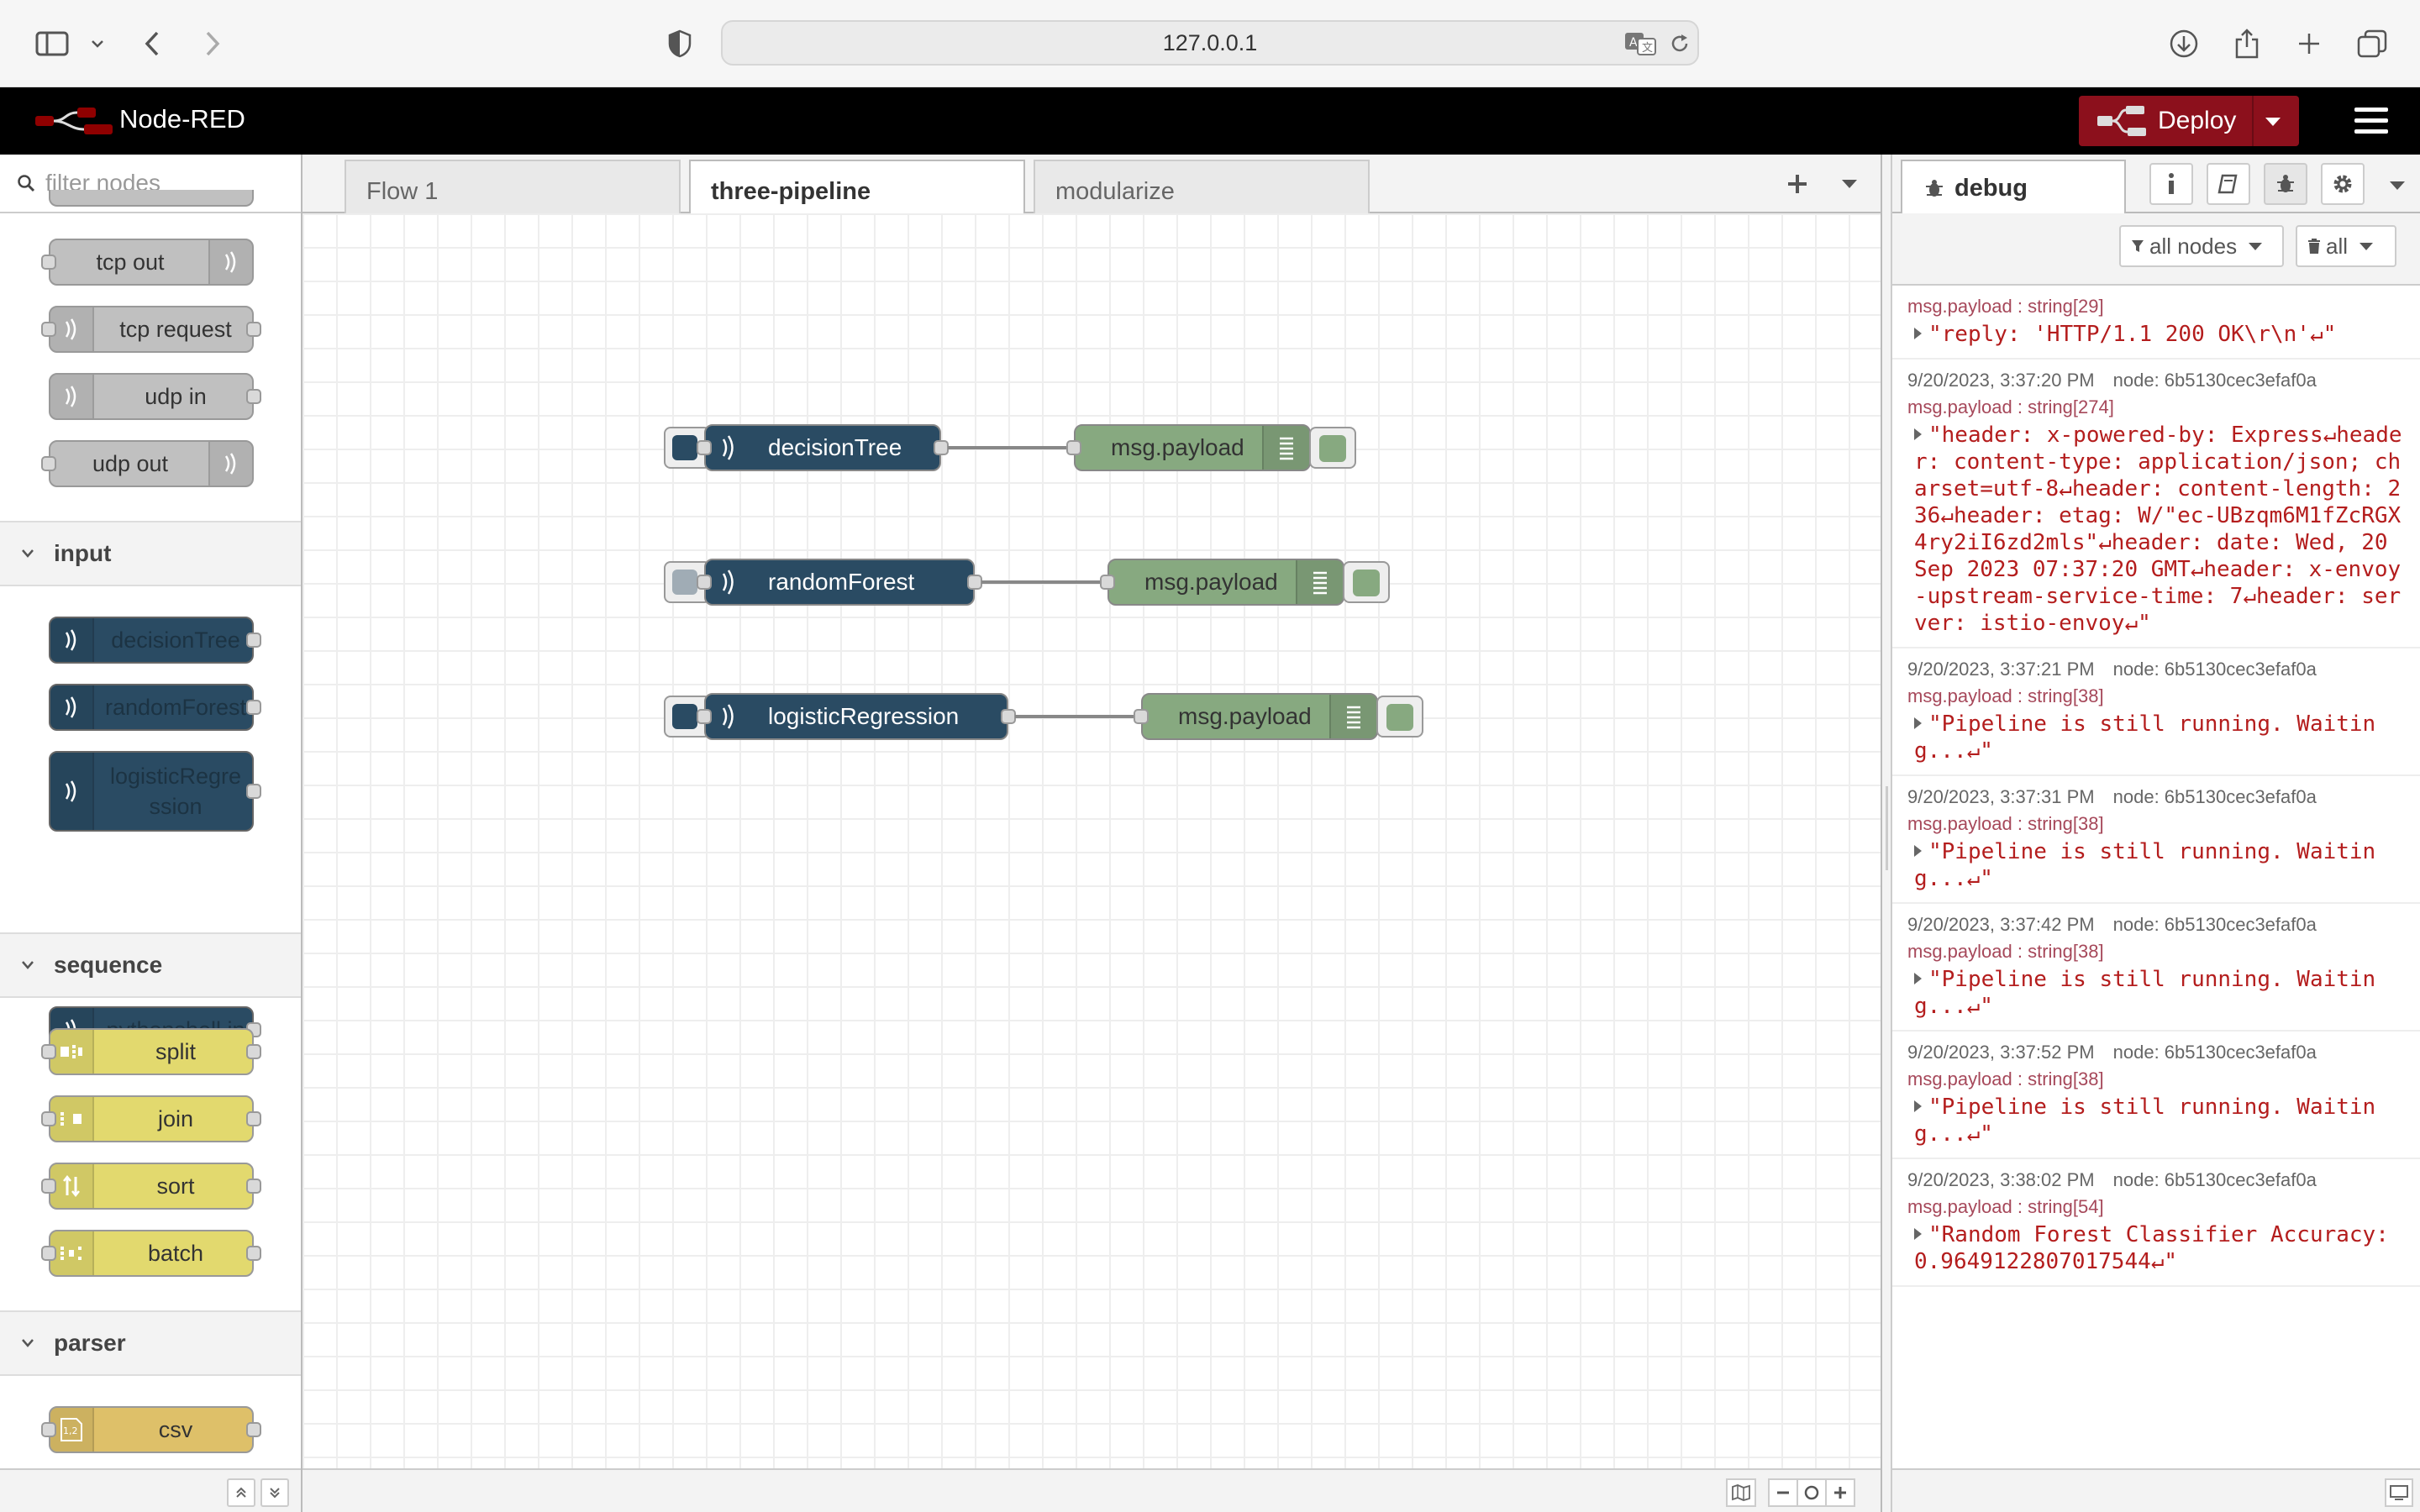 The height and width of the screenshot is (1512, 2420). Describe the element at coordinates (680, 44) in the screenshot. I see `privacy-shield-icon` at that location.